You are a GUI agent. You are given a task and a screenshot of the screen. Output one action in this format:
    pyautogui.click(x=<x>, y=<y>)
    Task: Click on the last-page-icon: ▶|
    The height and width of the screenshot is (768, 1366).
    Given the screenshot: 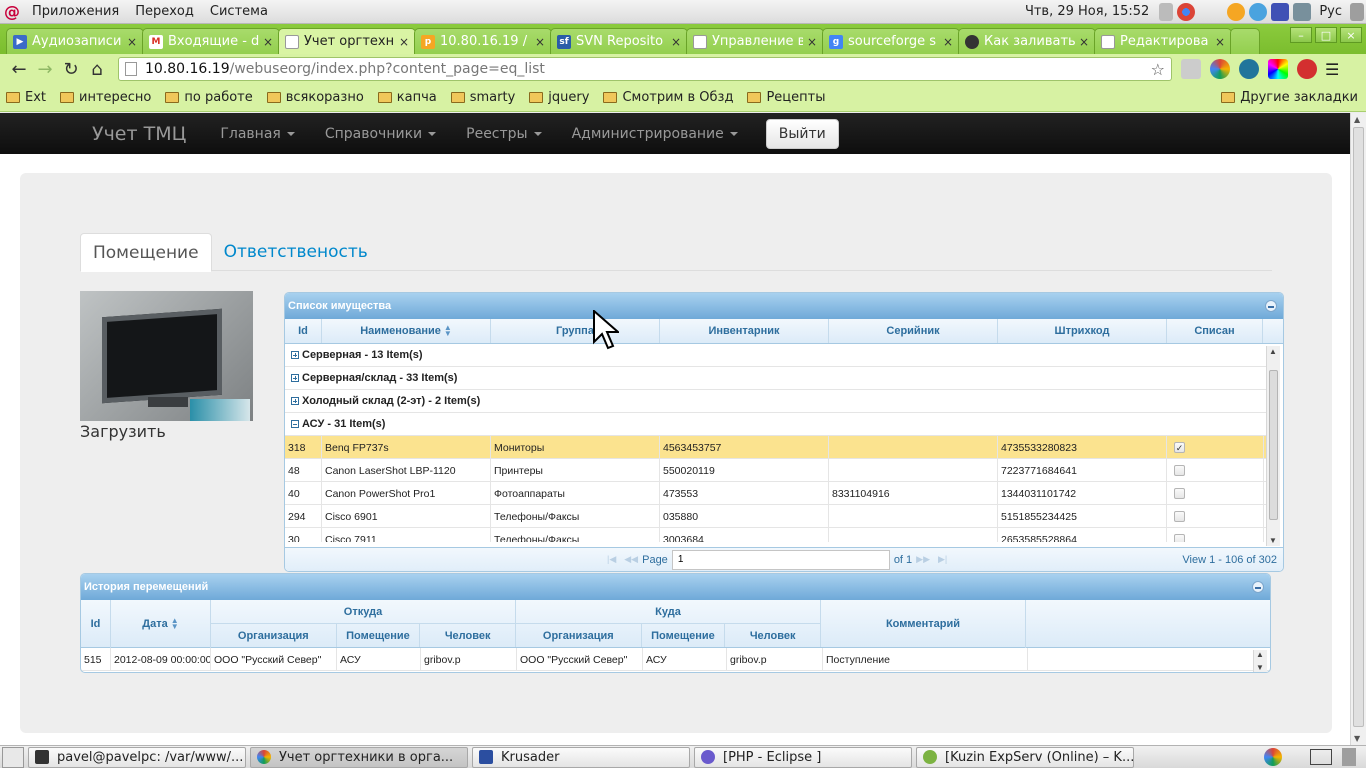 What is the action you would take?
    pyautogui.click(x=942, y=559)
    